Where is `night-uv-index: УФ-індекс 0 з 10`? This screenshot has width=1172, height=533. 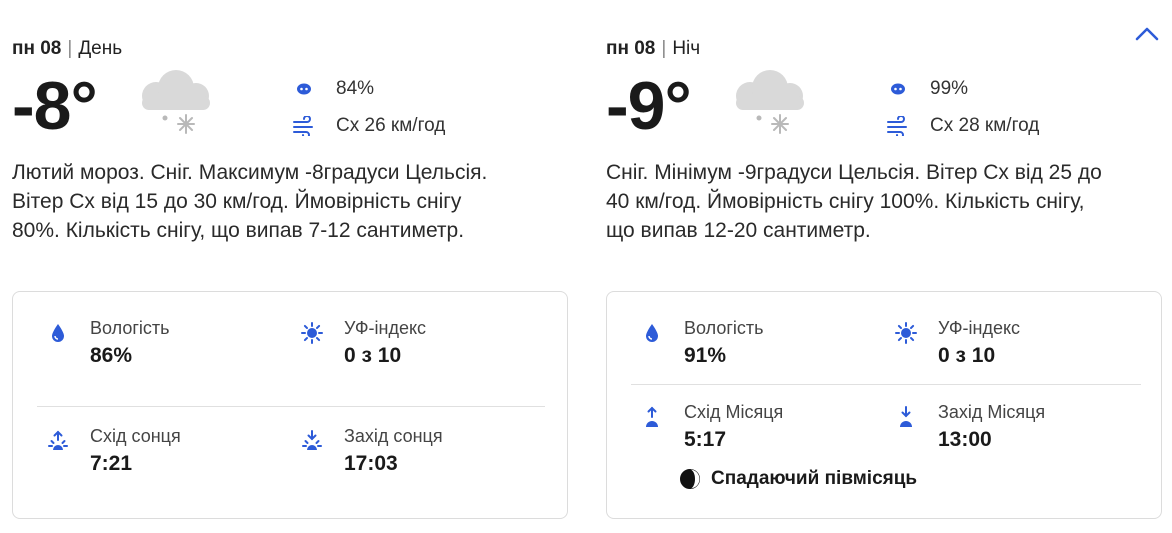
night-uv-index: УФ-індекс 0 з 10 is located at coordinates (1003, 349).